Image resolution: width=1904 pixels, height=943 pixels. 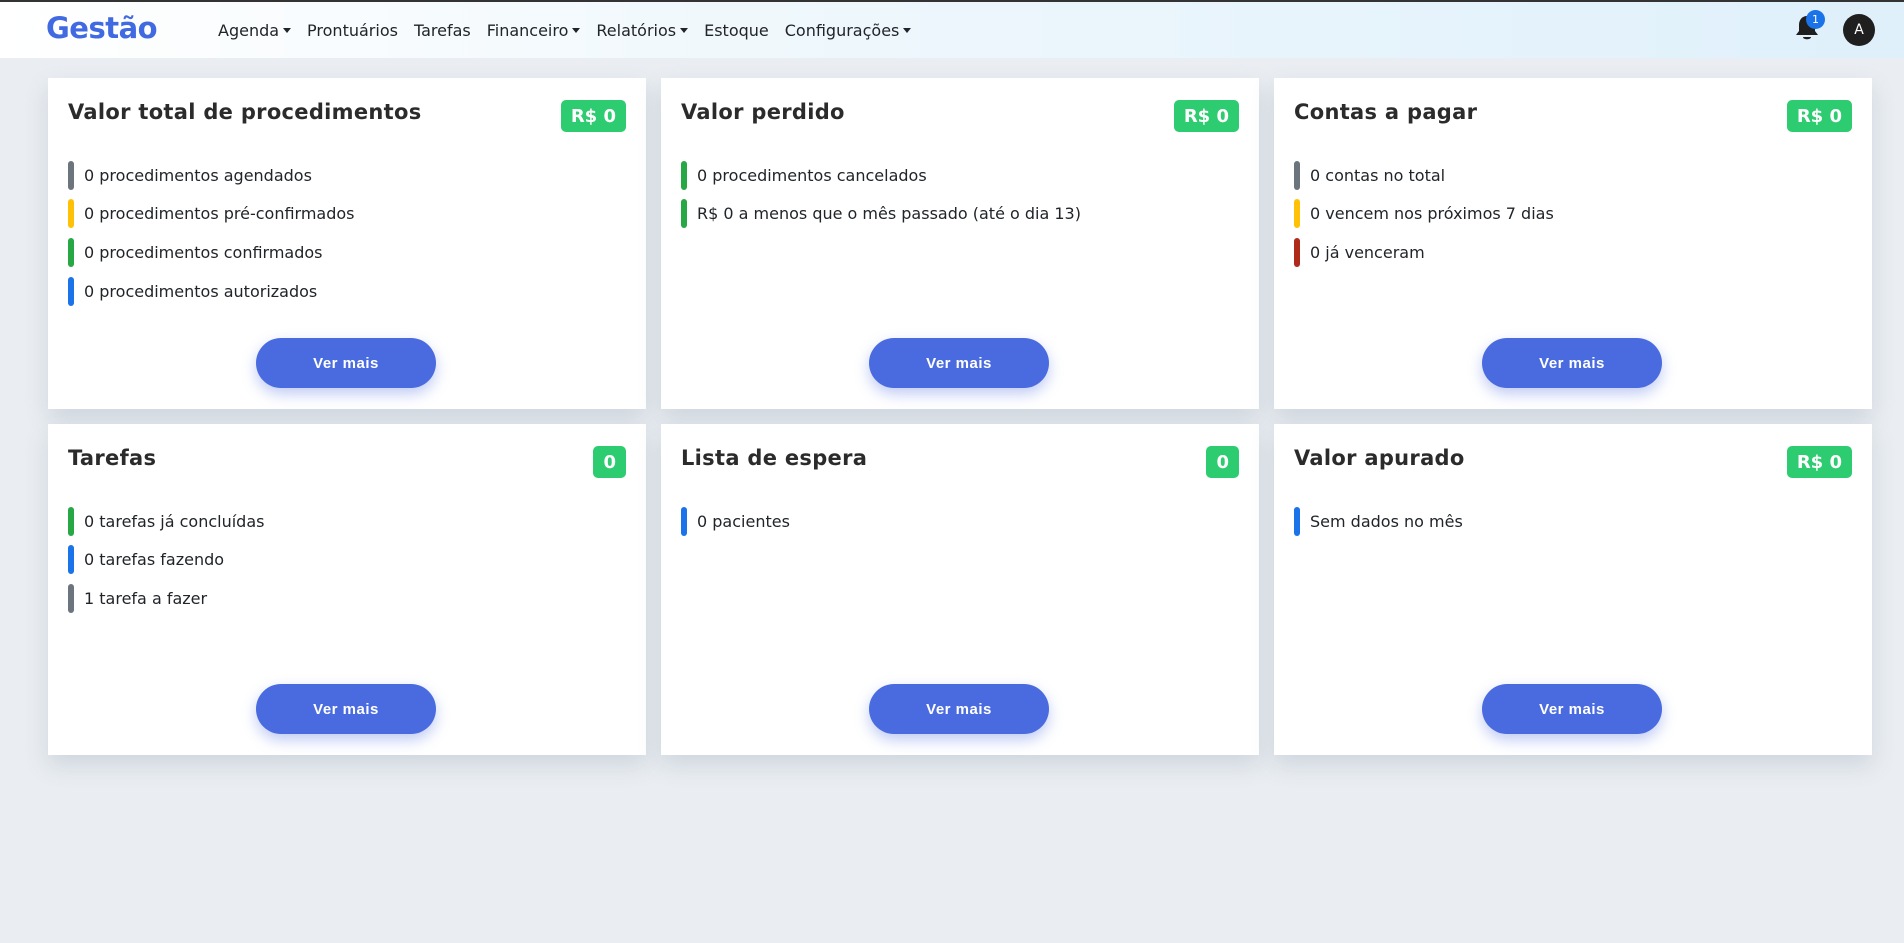 What do you see at coordinates (198, 175) in the screenshot?
I see `list-item-text: 0 procedimentos agendados` at bounding box center [198, 175].